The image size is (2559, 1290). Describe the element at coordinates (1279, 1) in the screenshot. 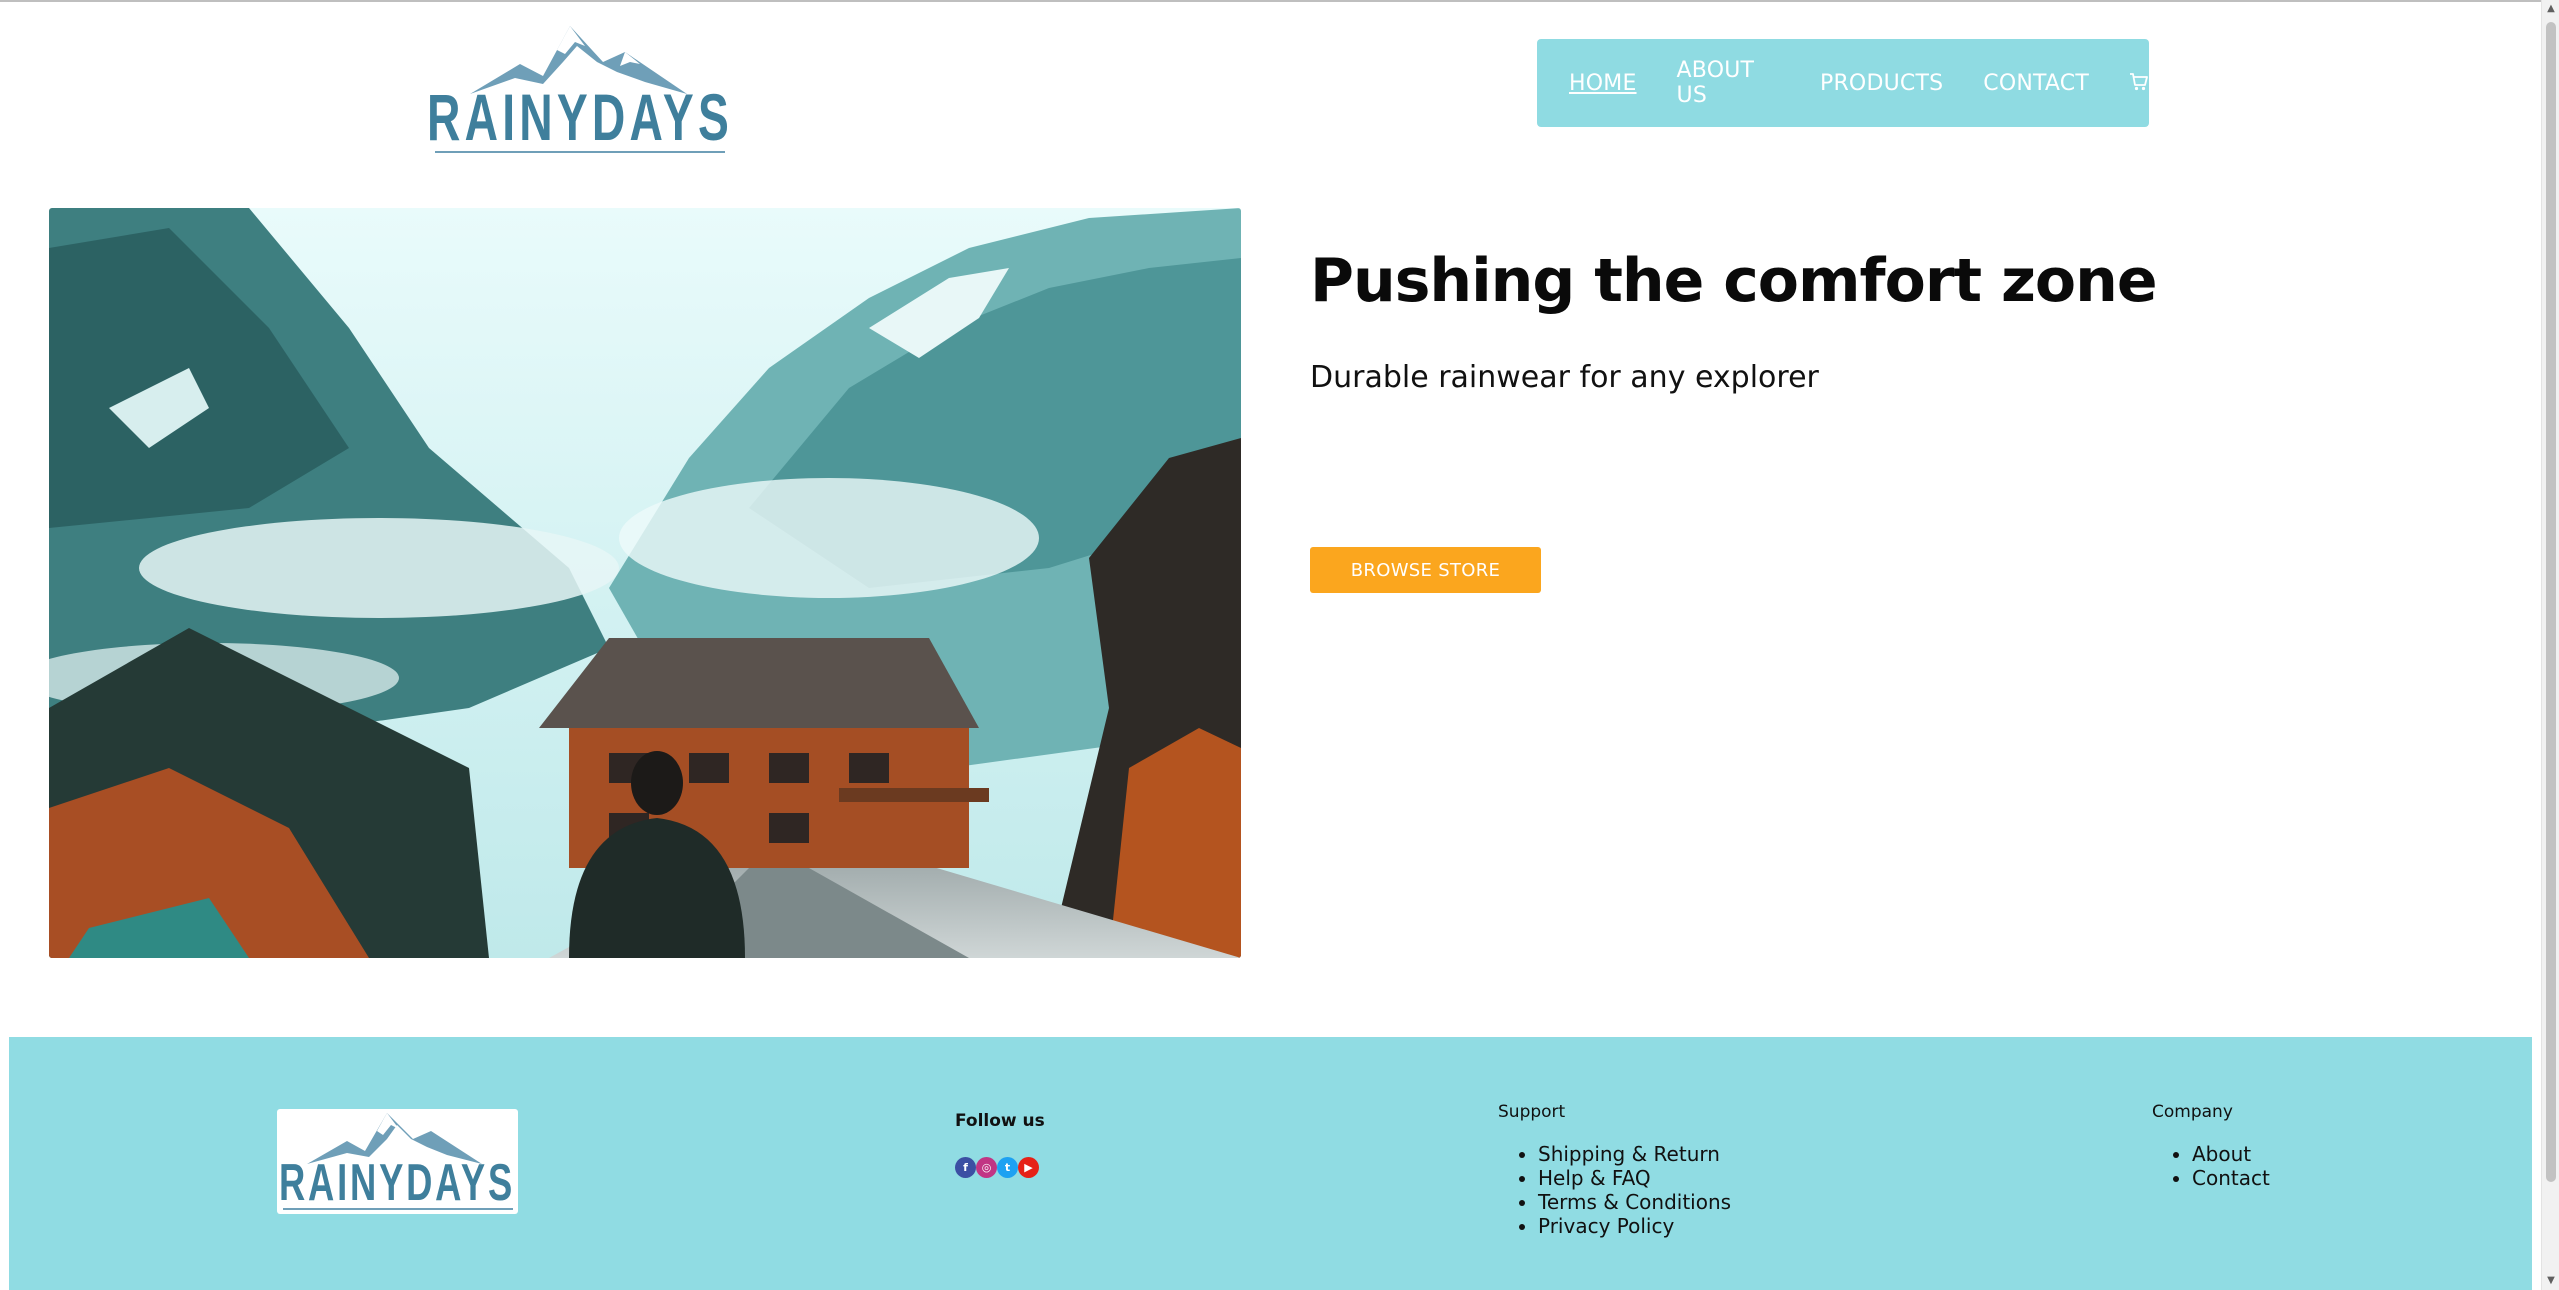

I see `window-top-border` at that location.